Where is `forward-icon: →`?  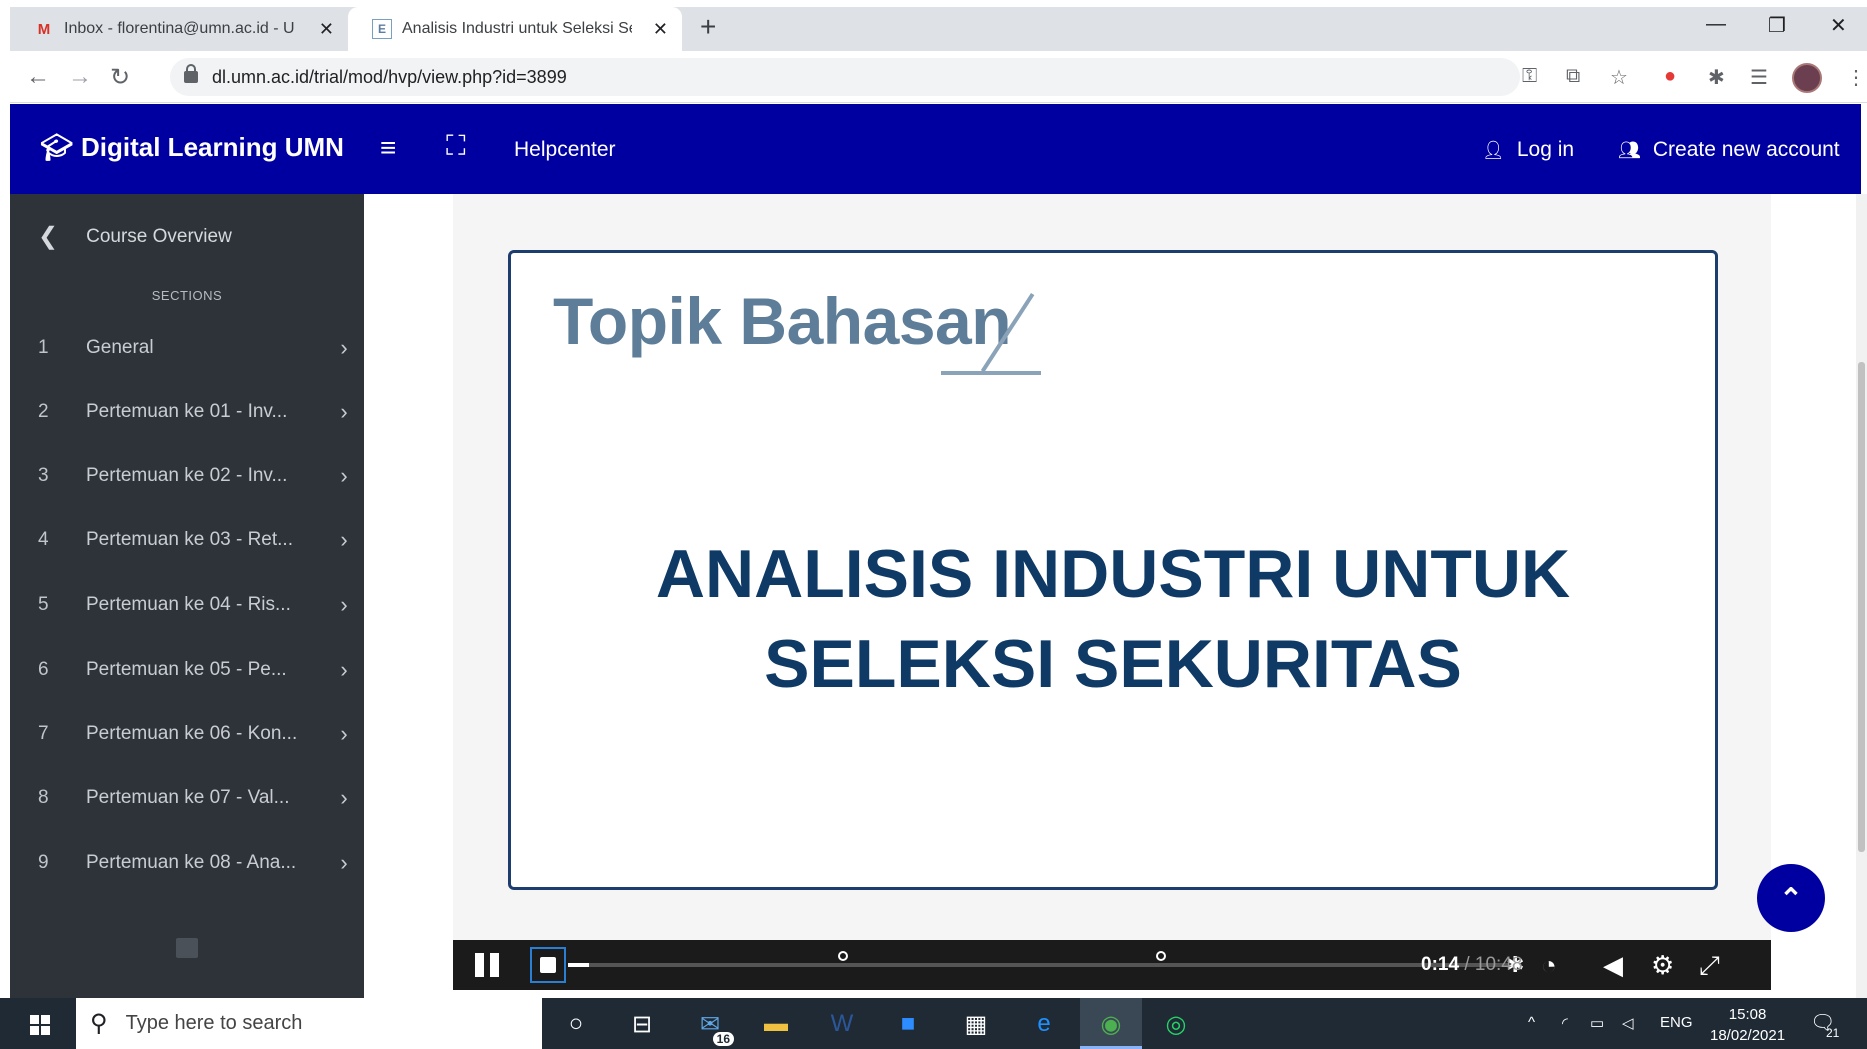
forward-icon: → is located at coordinates (80, 77).